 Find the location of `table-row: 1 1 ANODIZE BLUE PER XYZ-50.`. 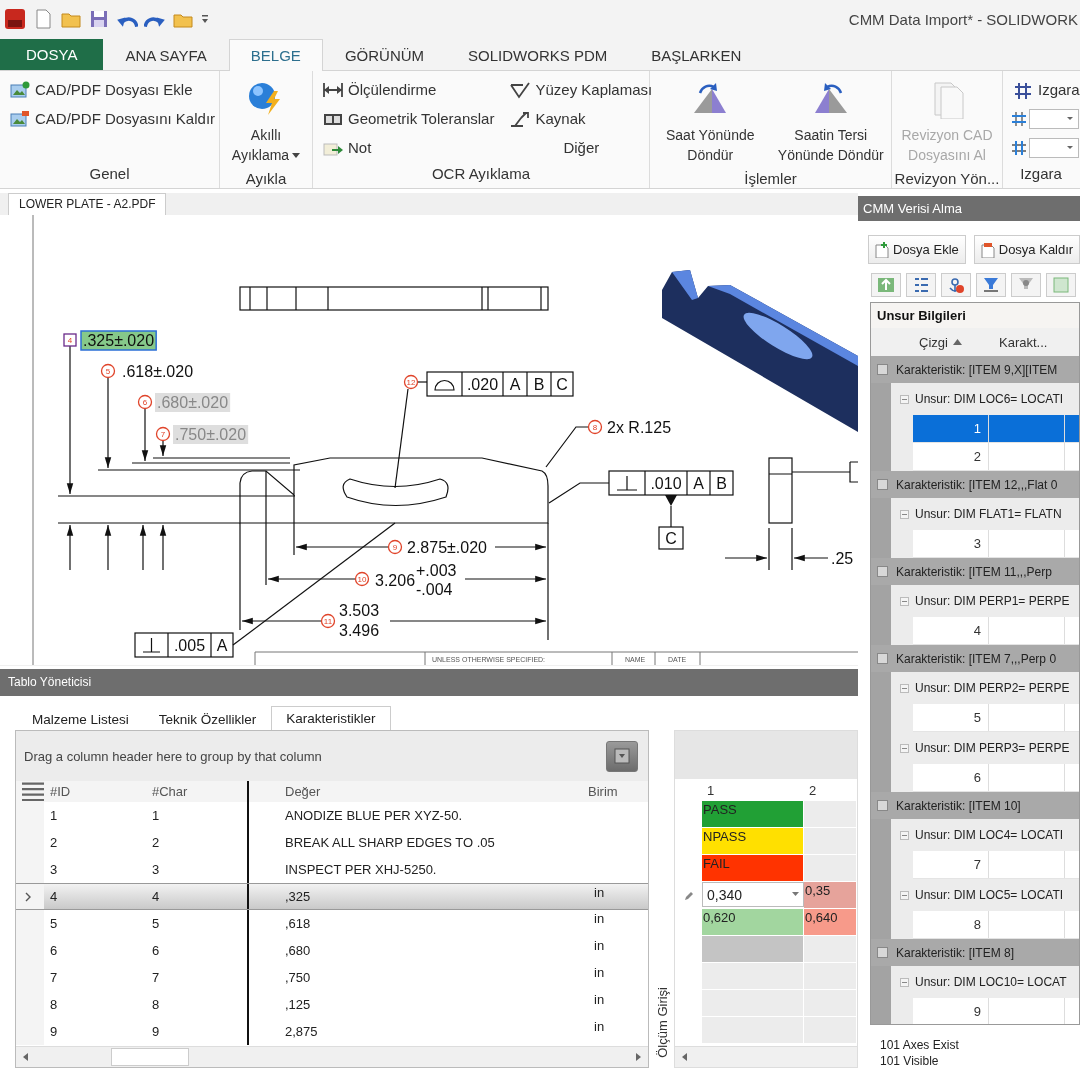

table-row: 1 1 ANODIZE BLUE PER XYZ-50. is located at coordinates (332, 815).